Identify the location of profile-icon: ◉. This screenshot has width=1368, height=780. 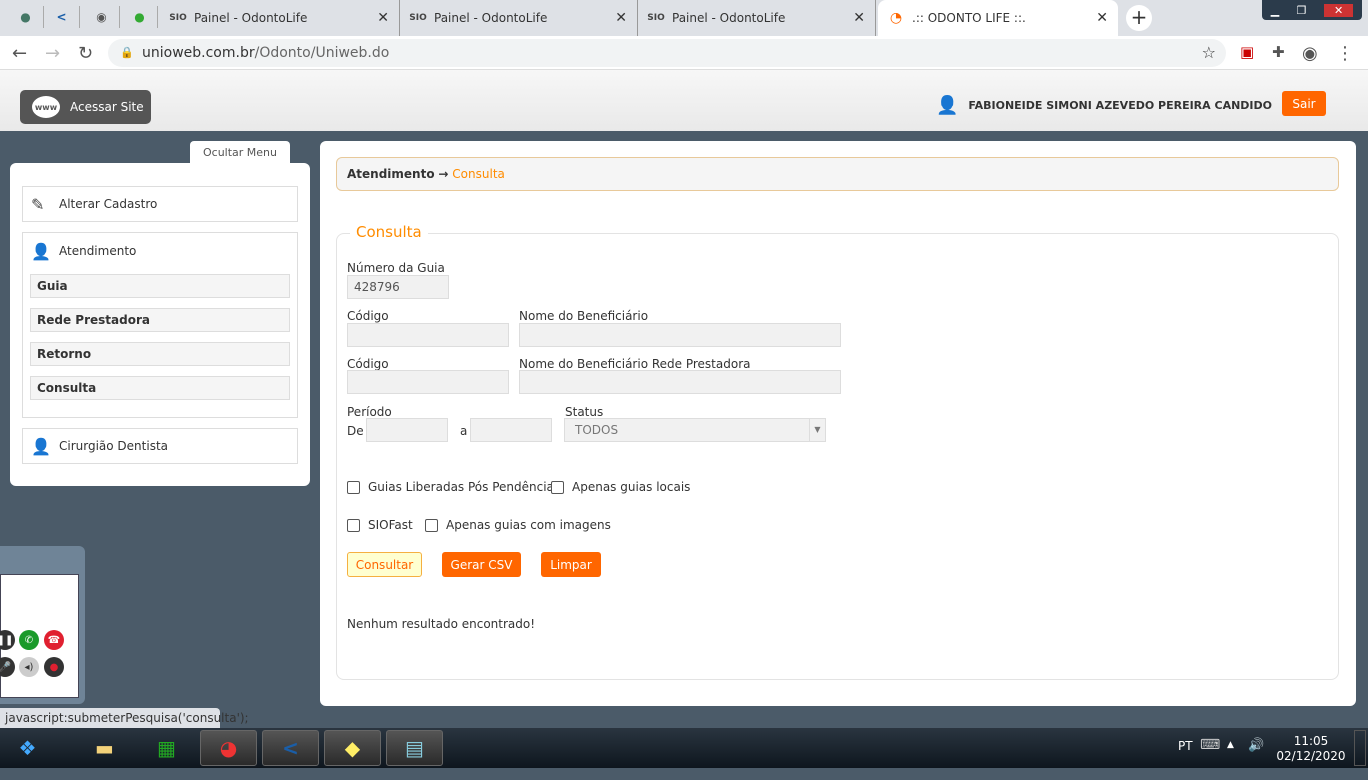
(1310, 53).